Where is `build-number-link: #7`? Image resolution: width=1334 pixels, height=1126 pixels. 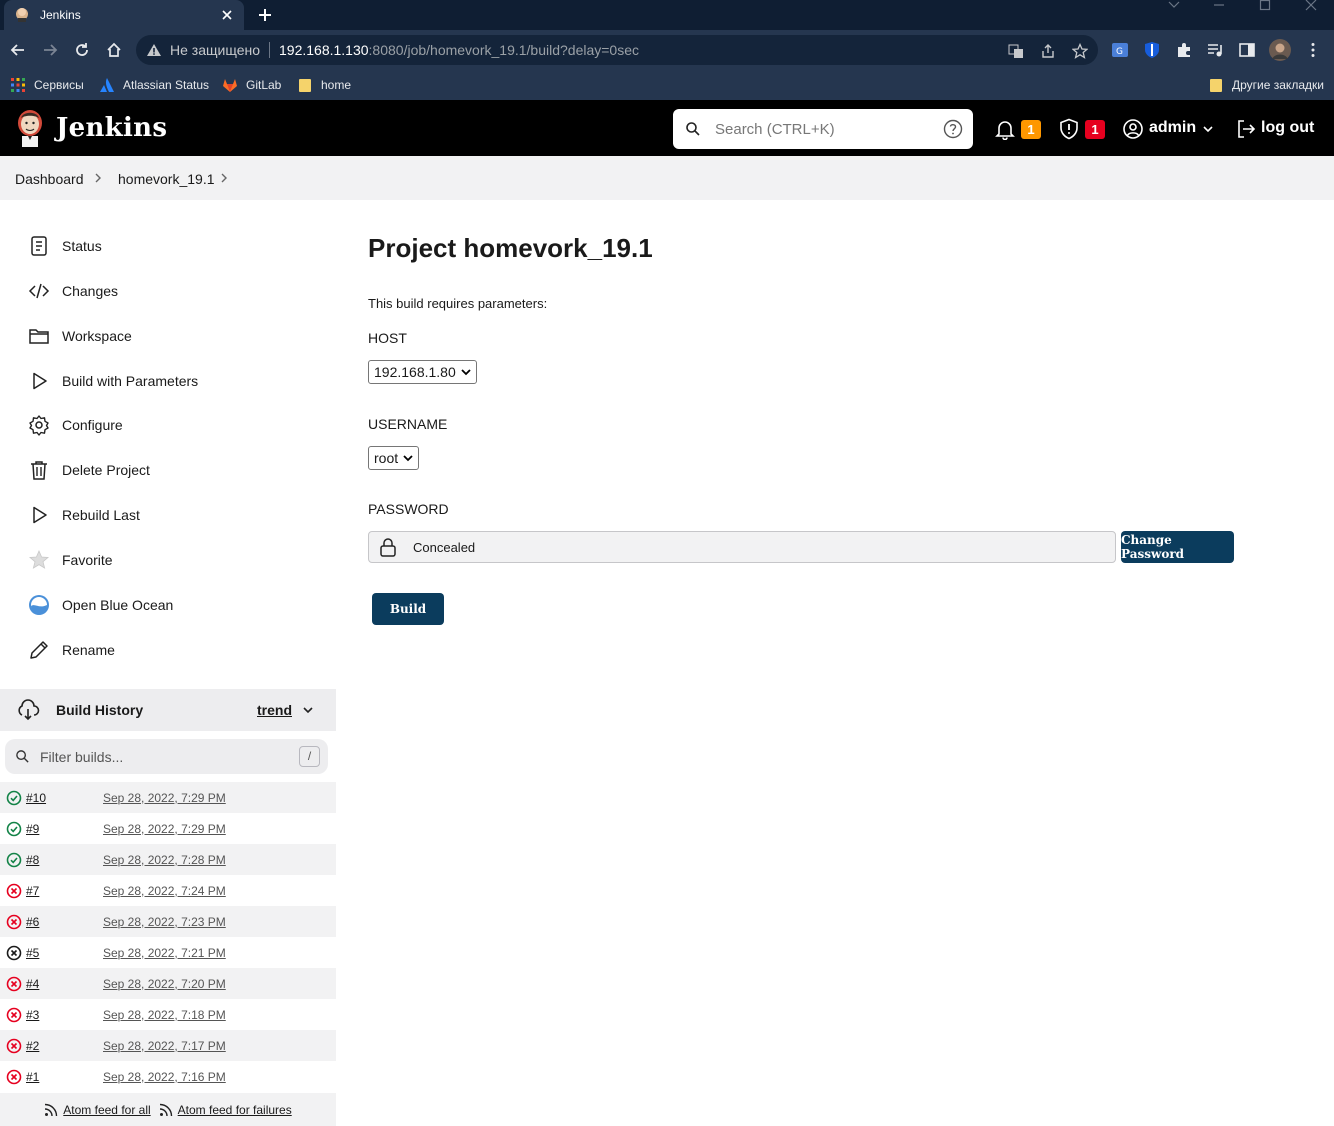
build-number-link: #7 is located at coordinates (64, 891).